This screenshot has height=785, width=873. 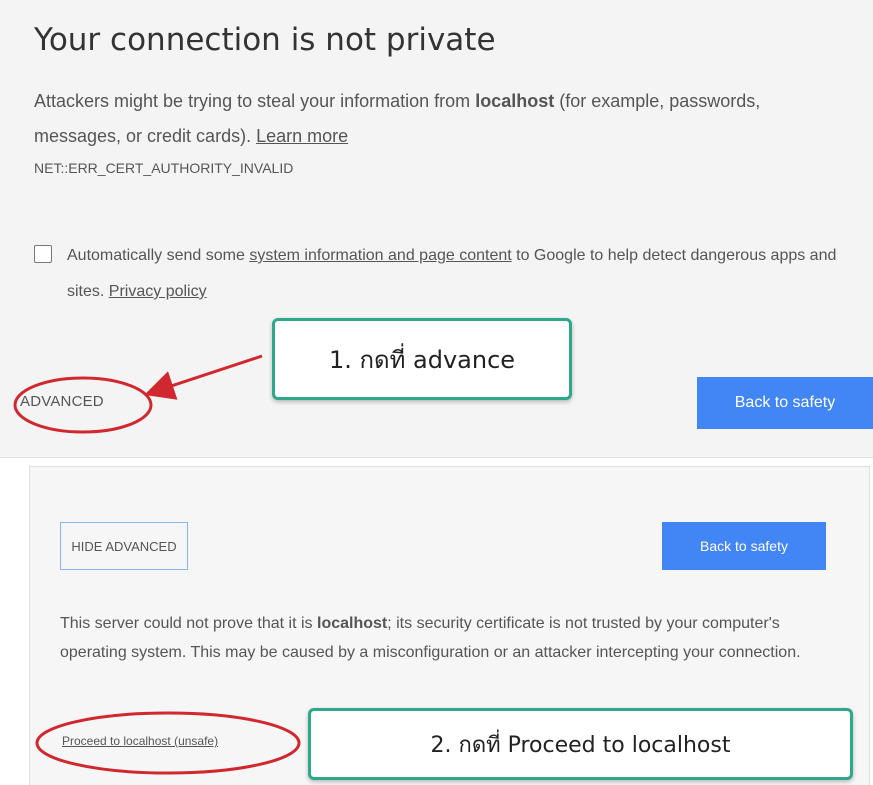 I want to click on step2-callout: 2. กดที่ Proceed to localhost, so click(x=580, y=744).